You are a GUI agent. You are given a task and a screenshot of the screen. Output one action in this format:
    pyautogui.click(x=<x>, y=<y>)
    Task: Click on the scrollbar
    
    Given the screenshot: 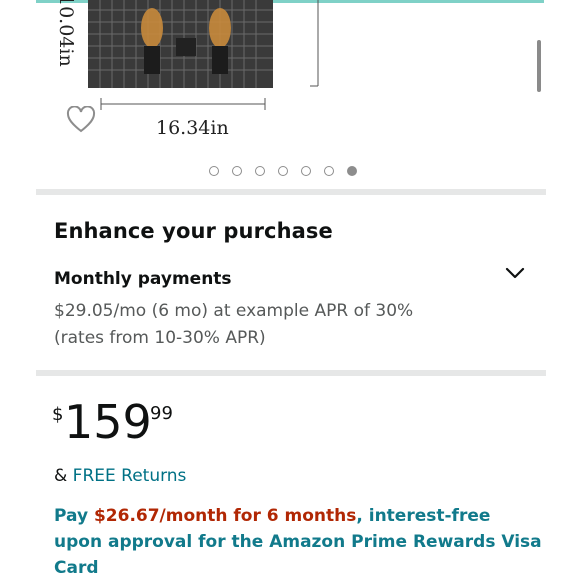 What is the action you would take?
    pyautogui.click(x=539, y=66)
    